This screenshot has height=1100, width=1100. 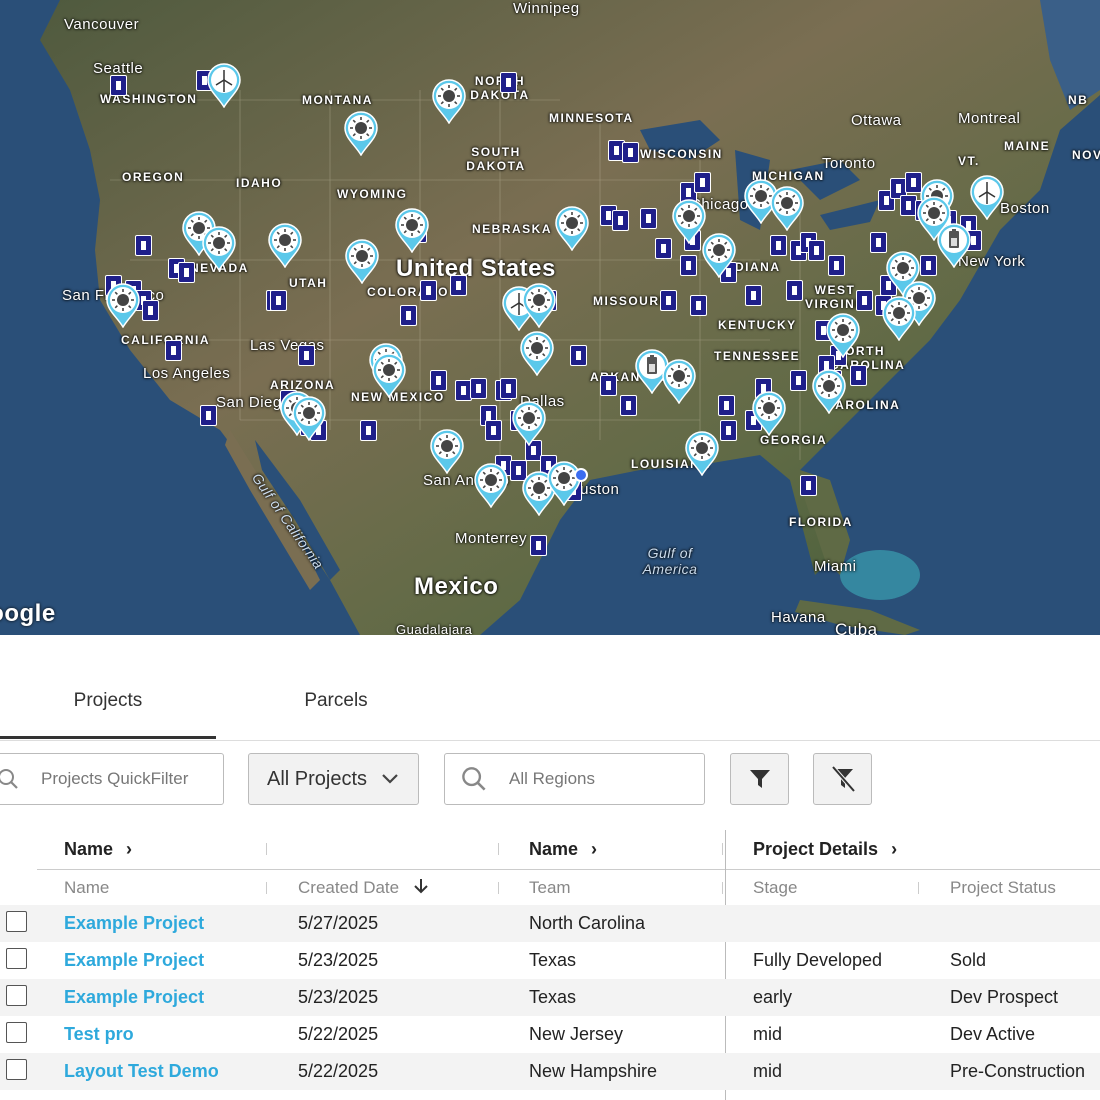 I want to click on project-name-link: Test pro, so click(x=99, y=1034).